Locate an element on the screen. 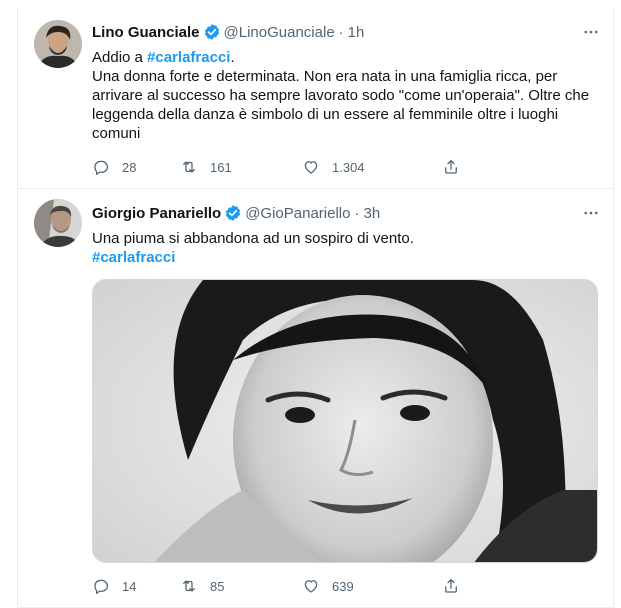 This screenshot has width=621, height=608. text-prefix: Addio a is located at coordinates (120, 57).